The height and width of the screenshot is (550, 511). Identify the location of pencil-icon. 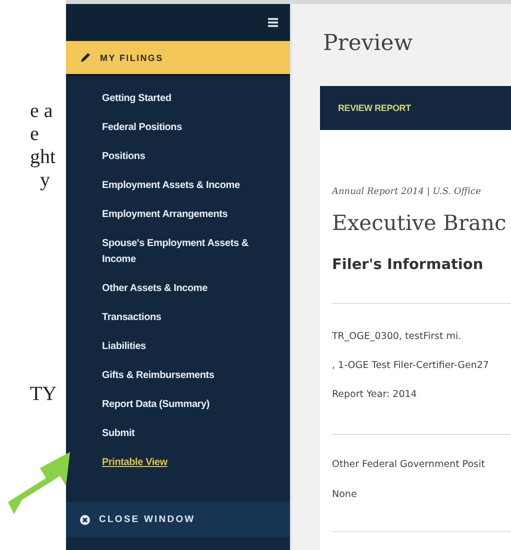
(85, 57).